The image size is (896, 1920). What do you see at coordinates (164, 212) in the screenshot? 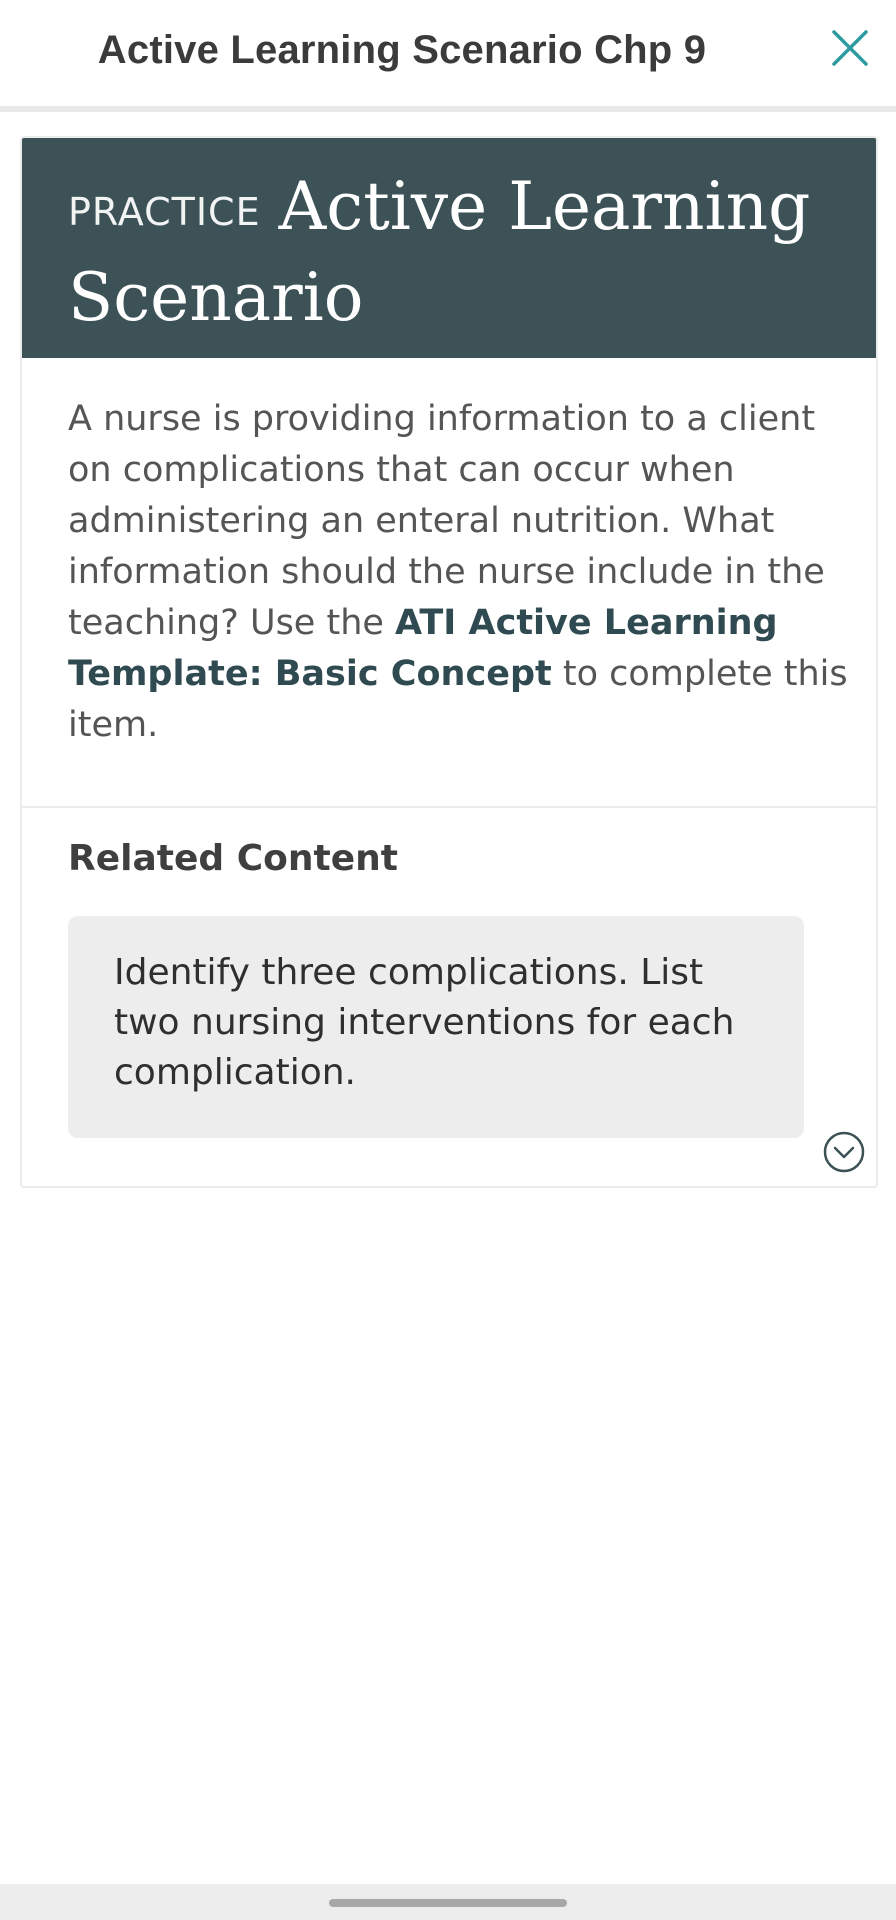
I see `practice-label: PRACTICE` at bounding box center [164, 212].